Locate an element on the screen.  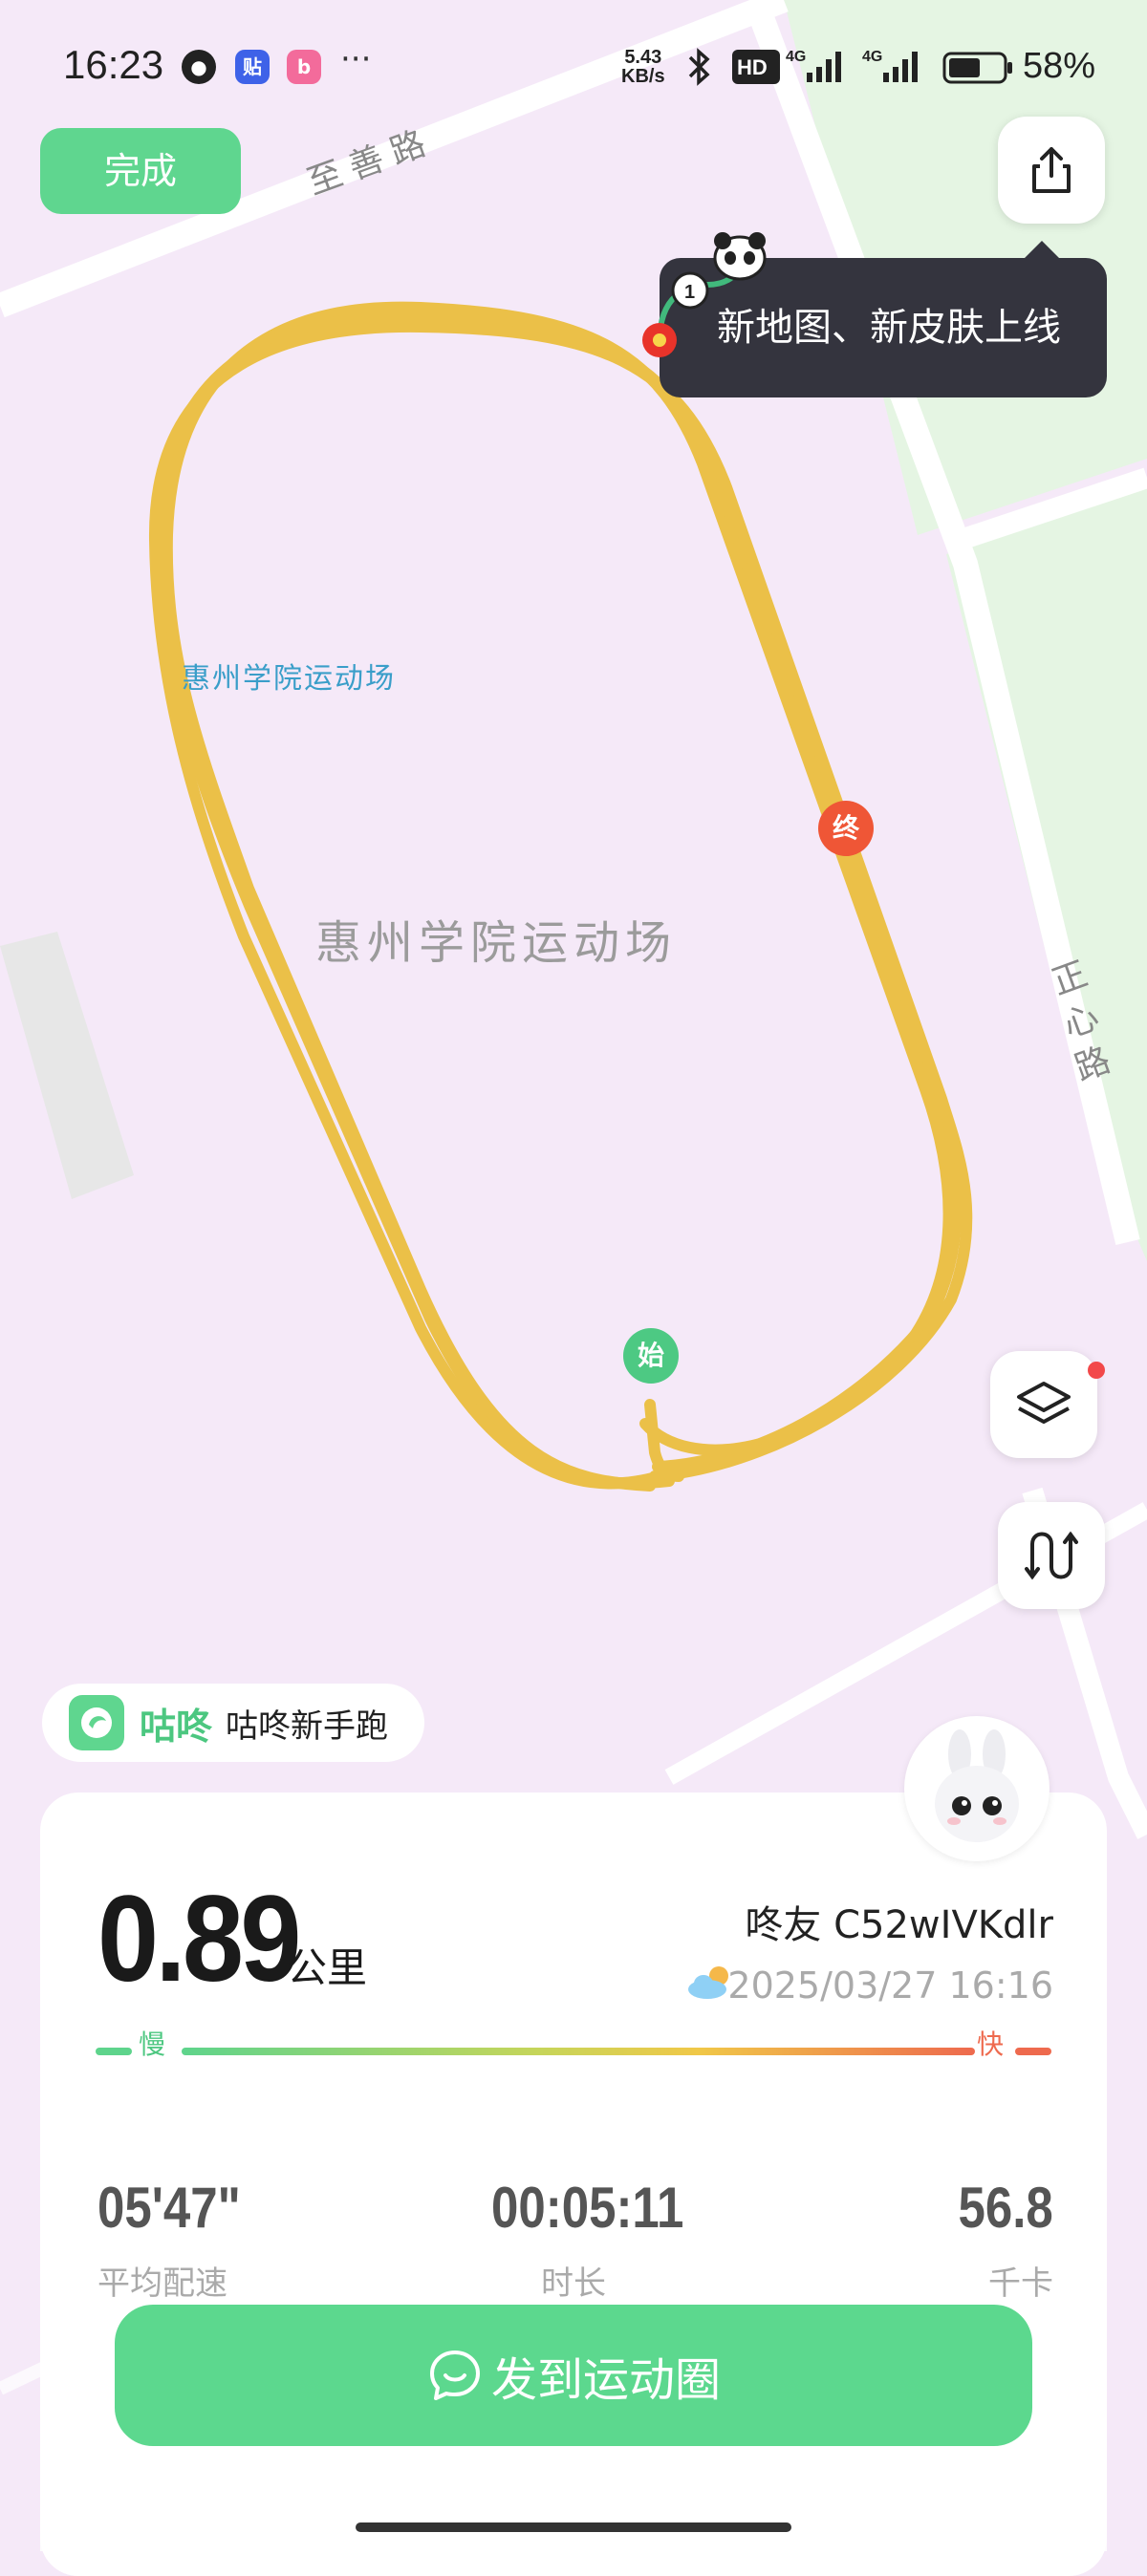
start-marker-label: 始 is located at coordinates (650, 1355).